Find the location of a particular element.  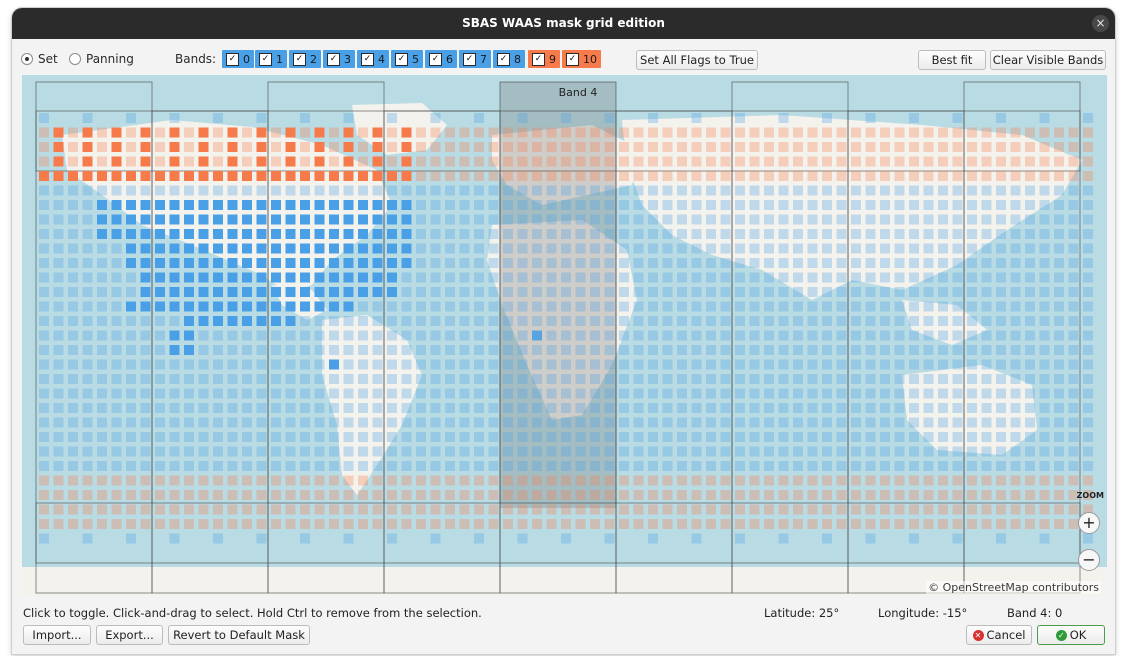

band-checkbox-6: ✓ 6 is located at coordinates (441, 59).